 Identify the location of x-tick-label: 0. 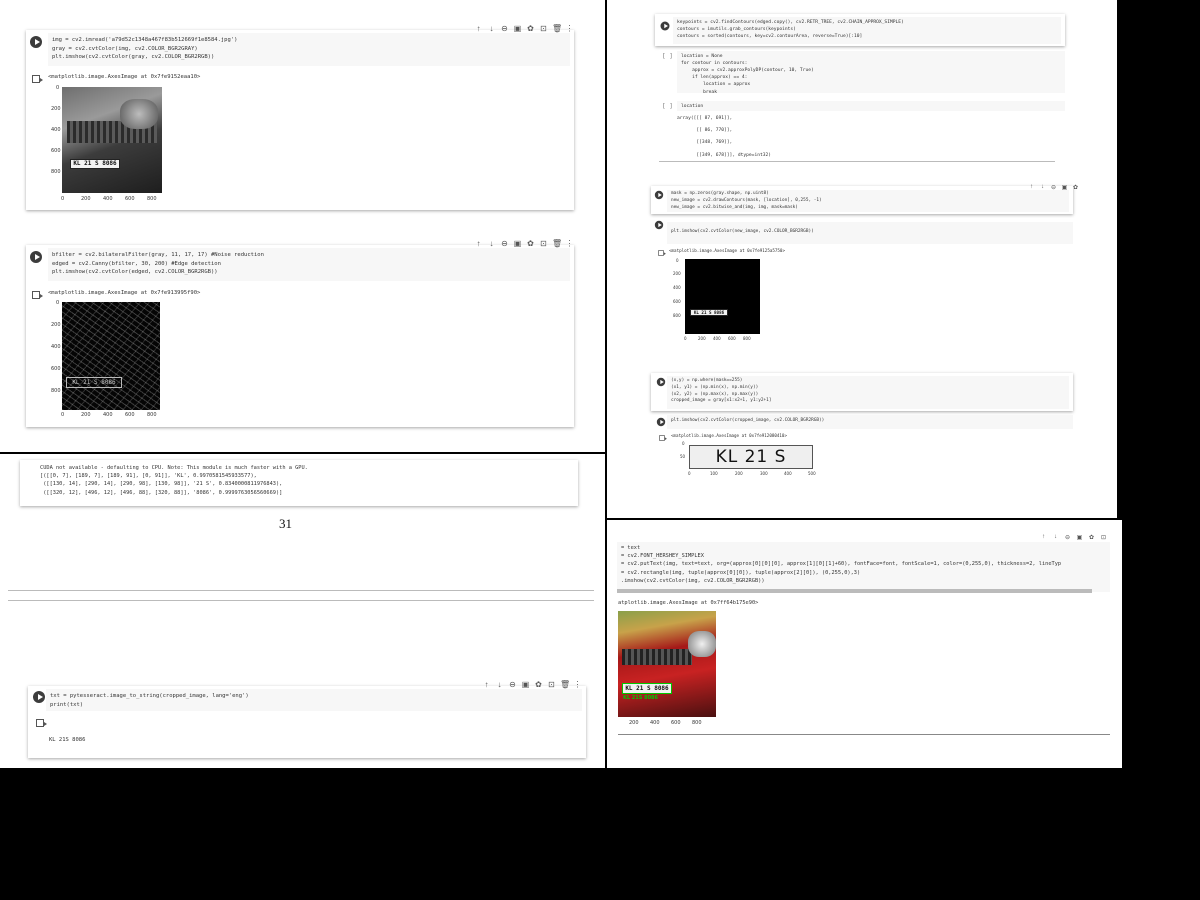
(63, 199).